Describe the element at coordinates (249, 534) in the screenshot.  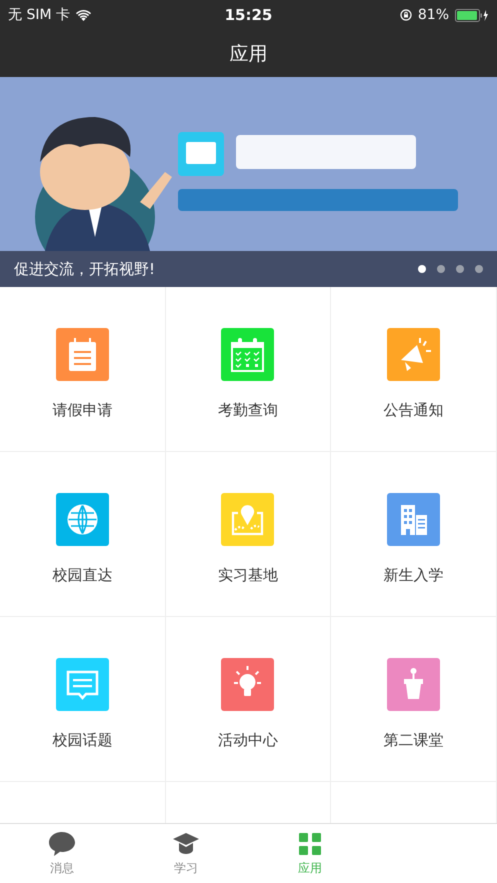
I see `app-tile: 实习基地` at that location.